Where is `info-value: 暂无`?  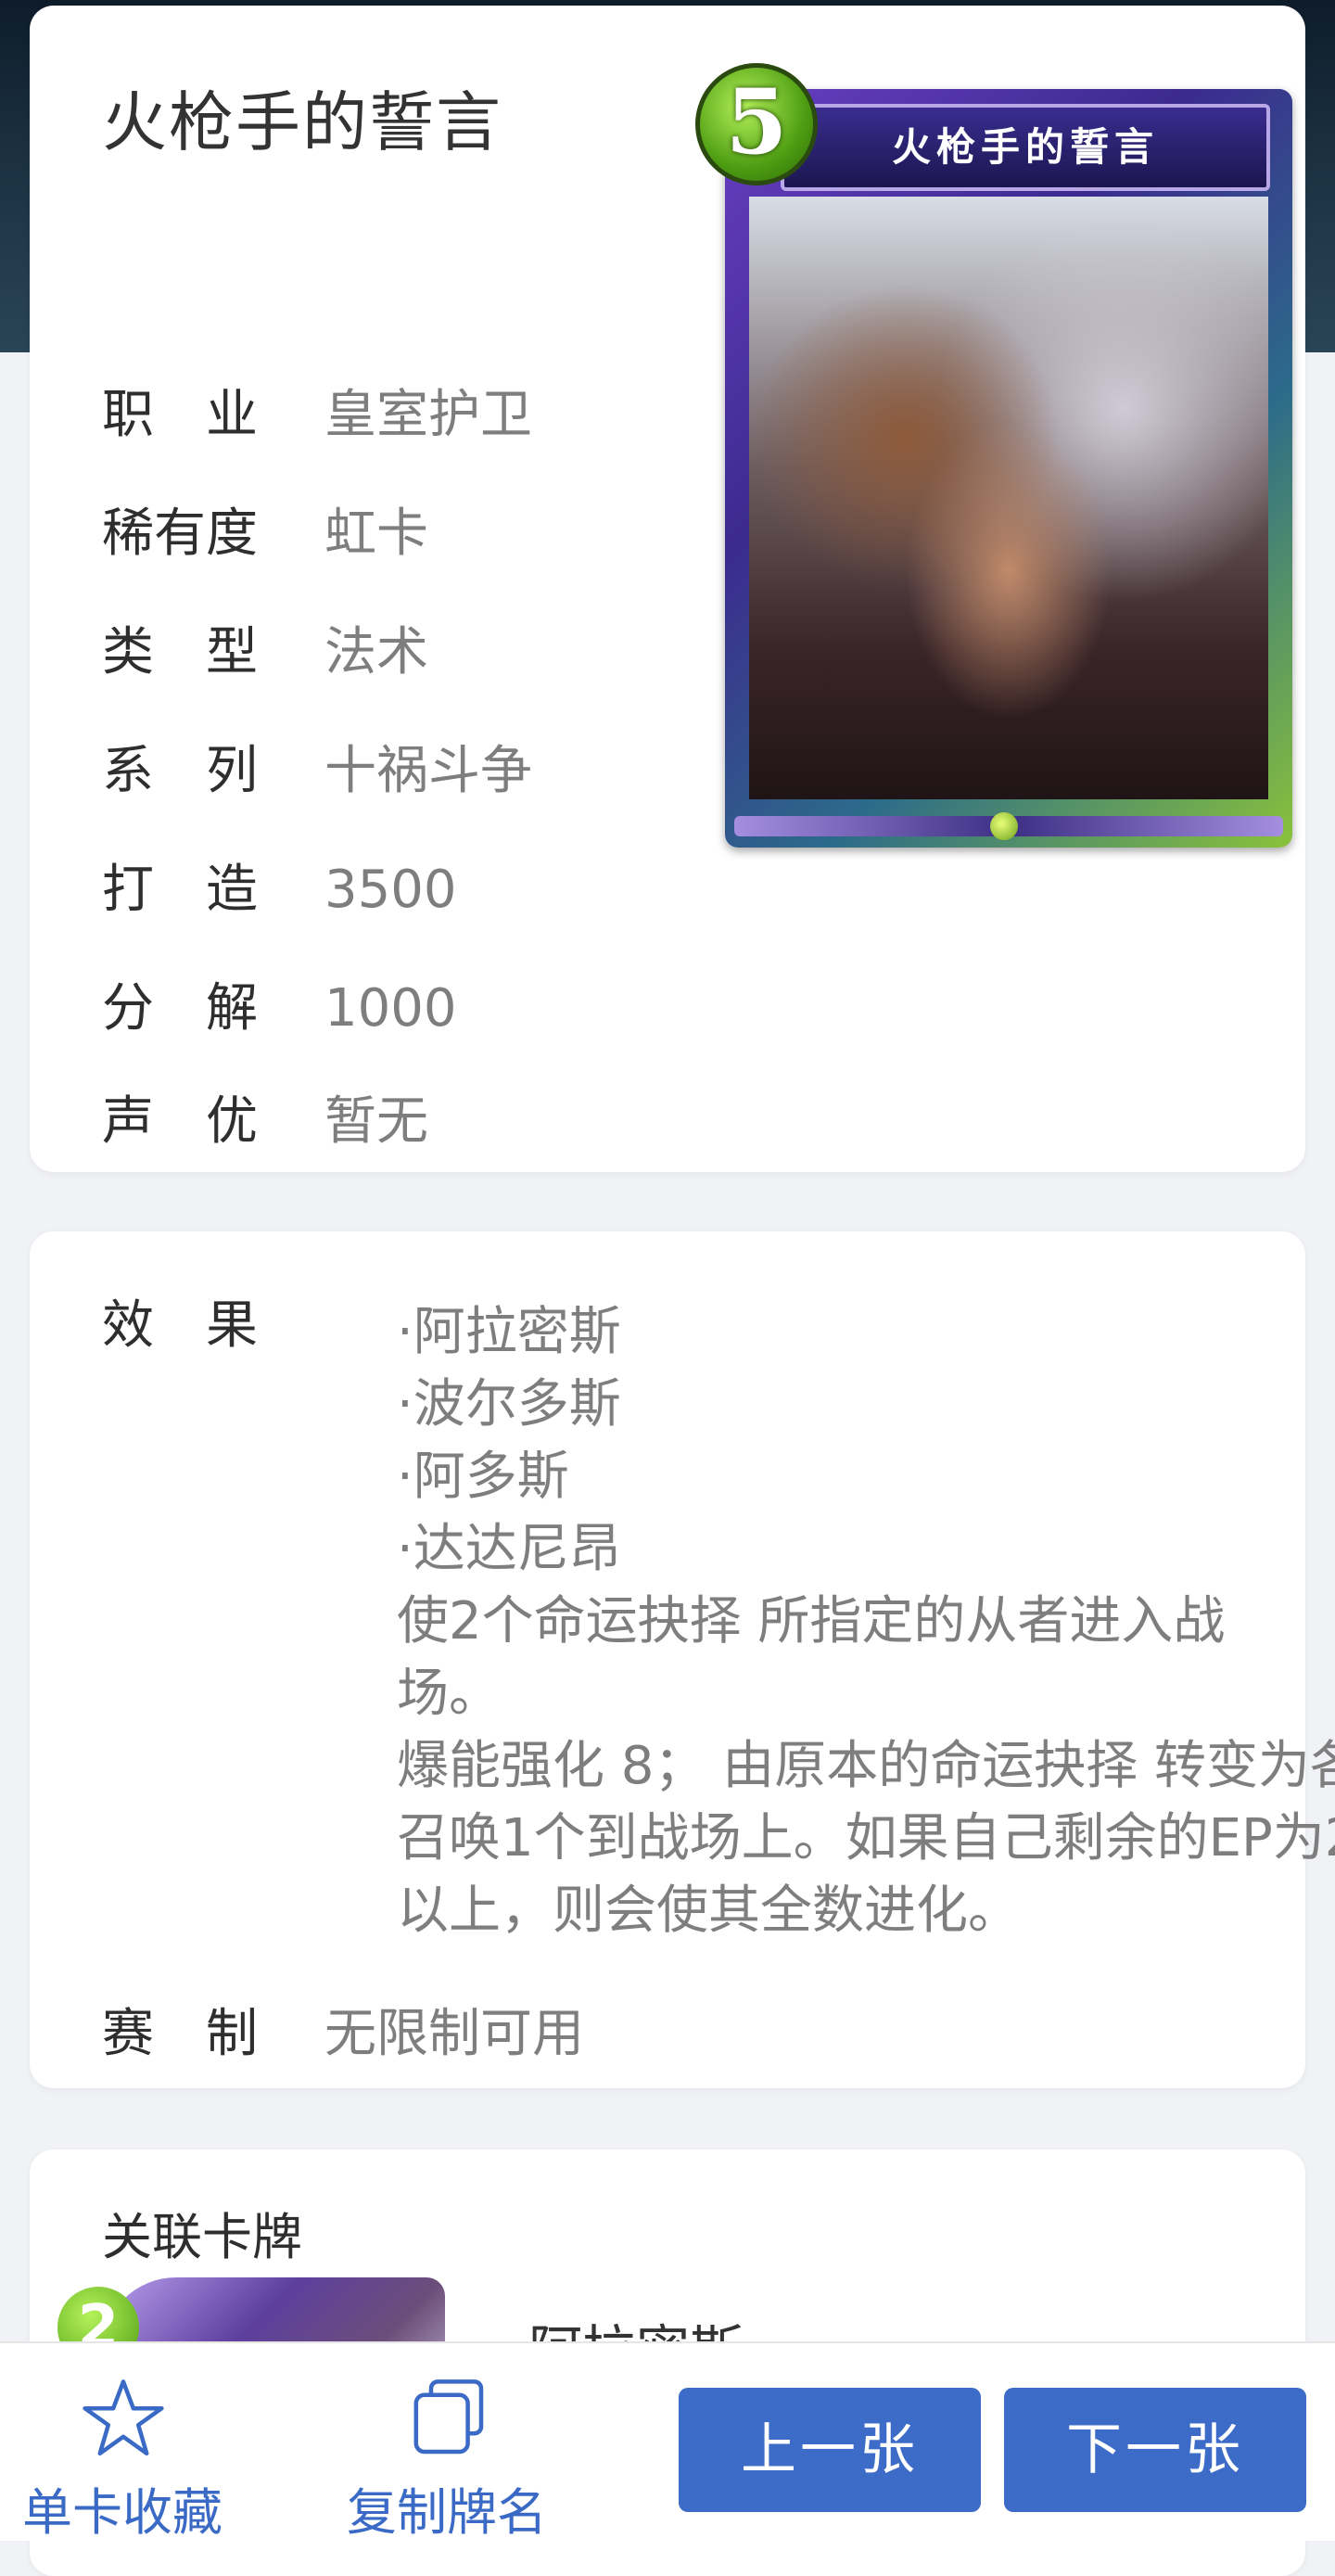
info-value: 暂无 is located at coordinates (376, 1122).